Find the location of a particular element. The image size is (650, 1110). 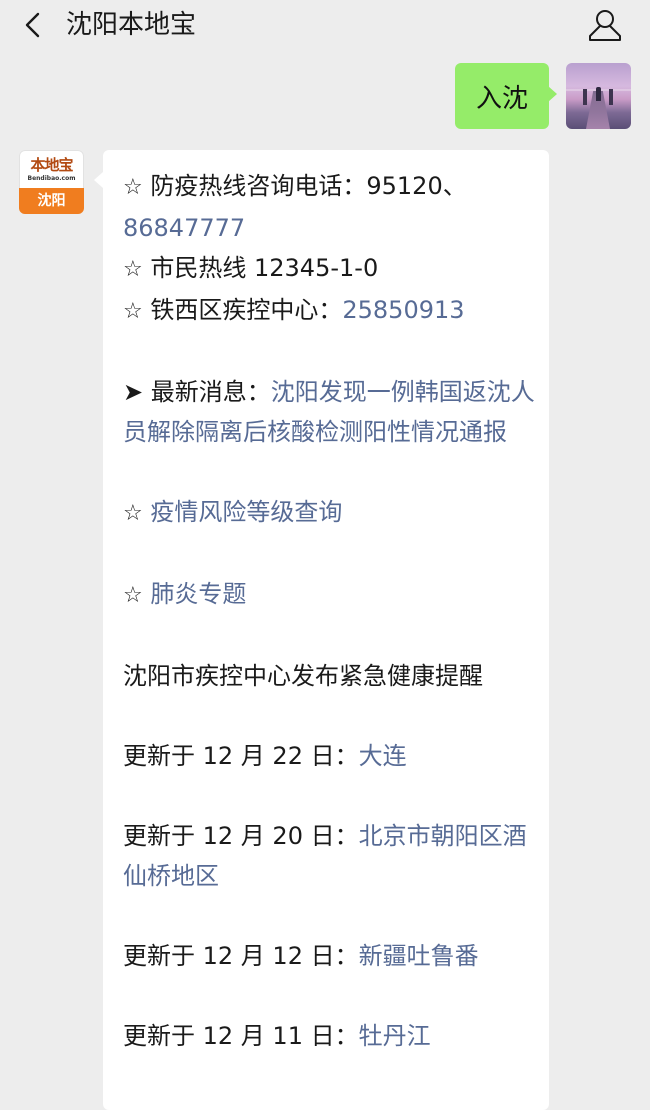

outgoing-message-bubble: 入沈 is located at coordinates (506, 96).